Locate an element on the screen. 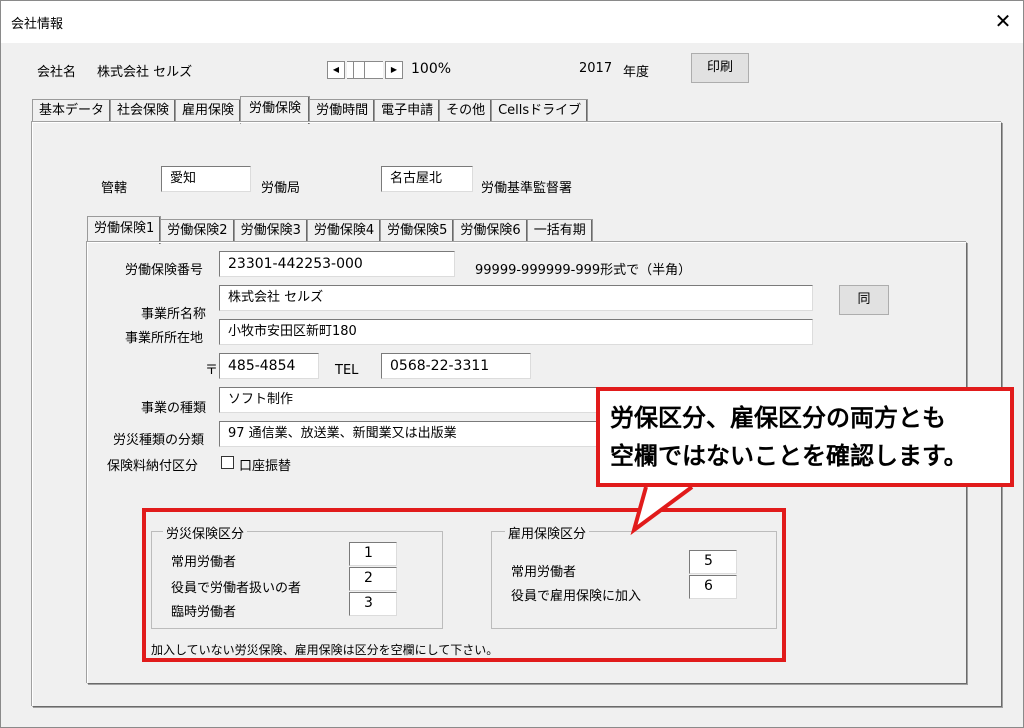 Image resolution: width=1024 pixels, height=728 pixels. labor-office-label: 労働基準監督署 is located at coordinates (527, 188).